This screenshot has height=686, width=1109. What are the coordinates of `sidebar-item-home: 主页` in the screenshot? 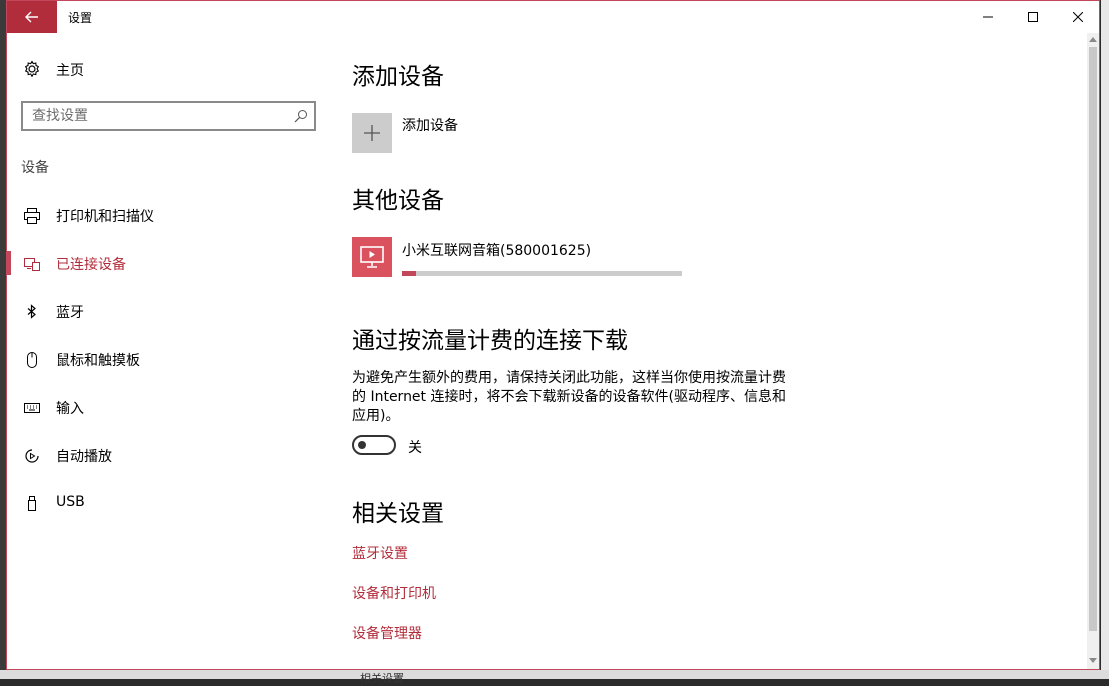 It's located at (167, 69).